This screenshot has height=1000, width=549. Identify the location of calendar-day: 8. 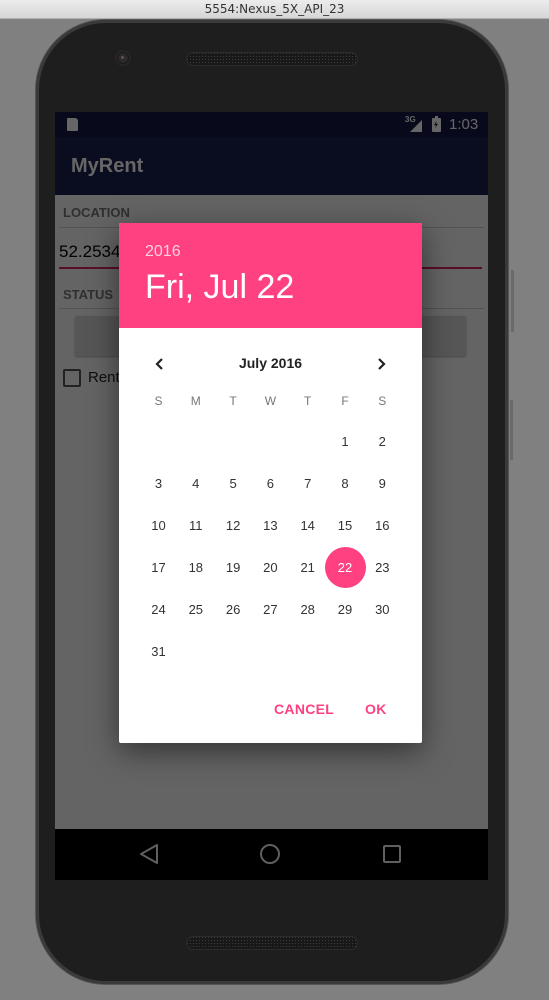
(345, 483).